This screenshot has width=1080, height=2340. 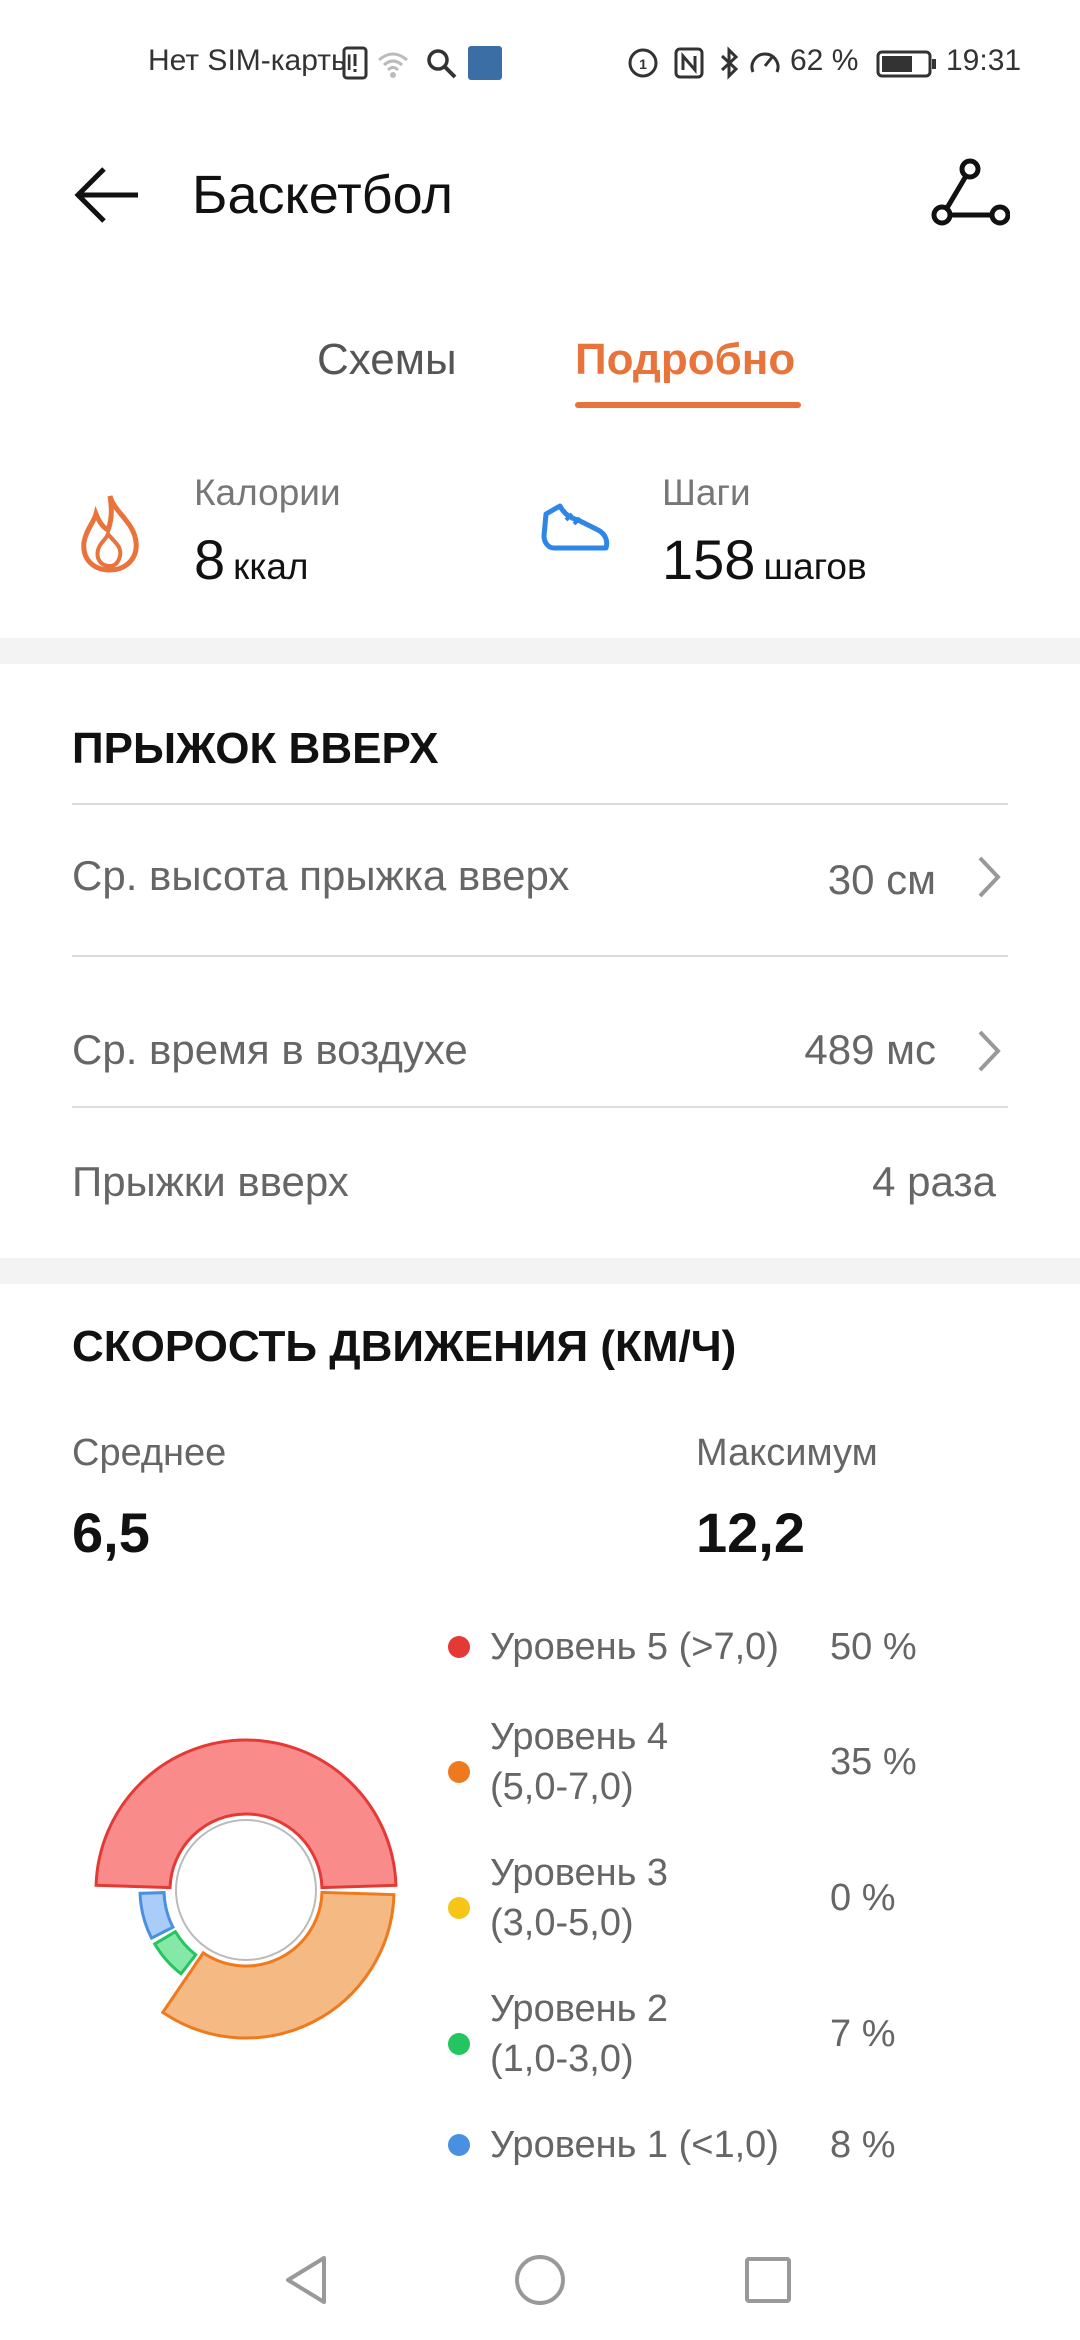 What do you see at coordinates (689, 63) in the screenshot?
I see `nfc-icon` at bounding box center [689, 63].